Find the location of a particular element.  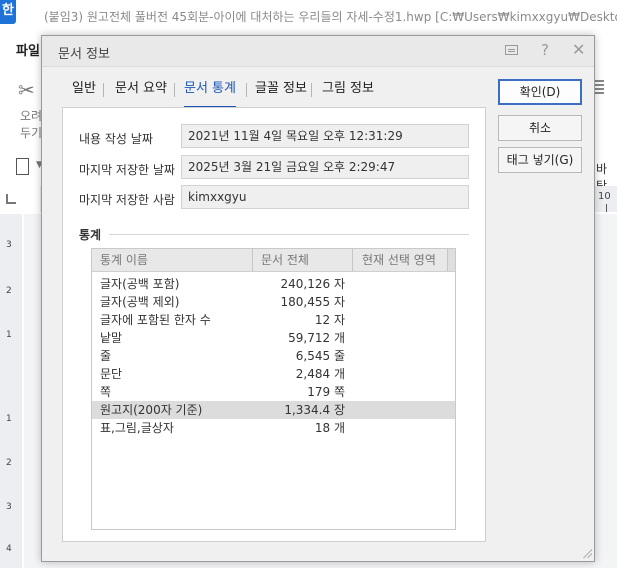

row-name: 쪽 is located at coordinates (106, 392).